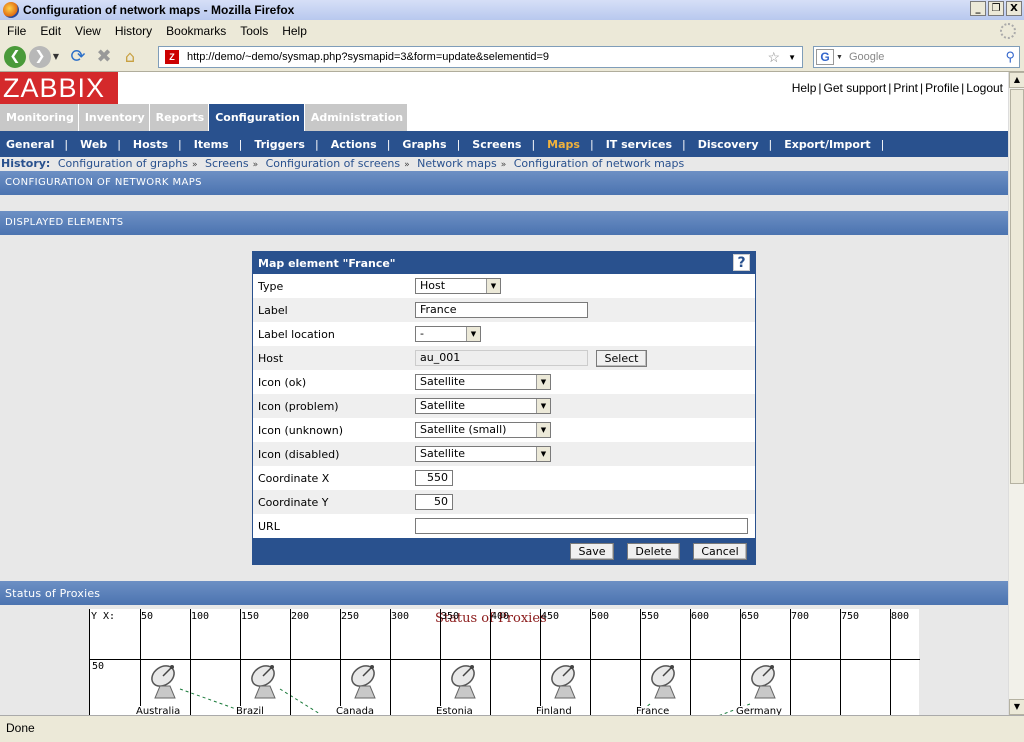  What do you see at coordinates (354, 144) in the screenshot?
I see `subnav-actions: Actions` at bounding box center [354, 144].